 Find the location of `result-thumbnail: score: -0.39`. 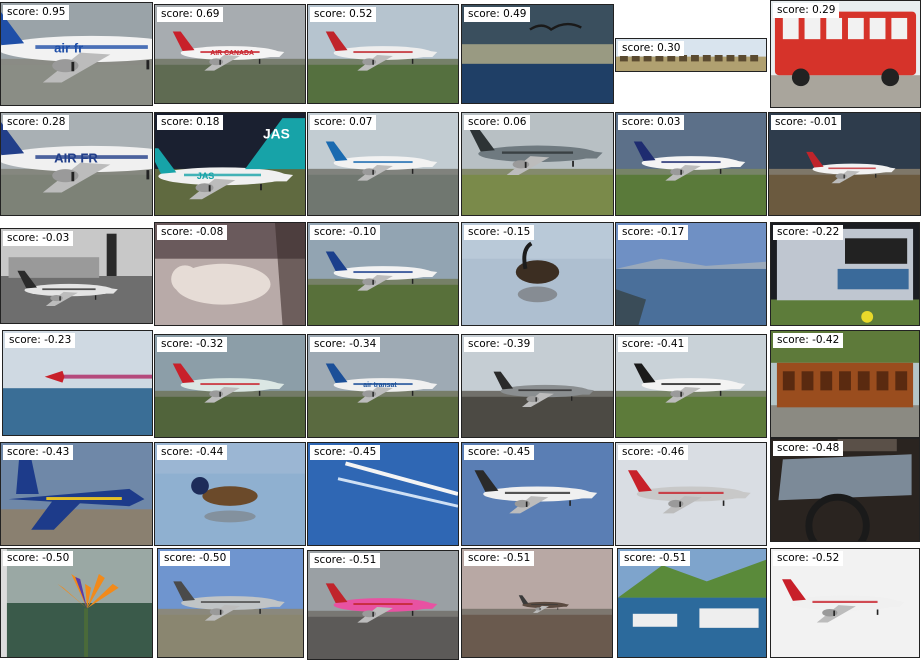

result-thumbnail: score: -0.39 is located at coordinates (537, 386).